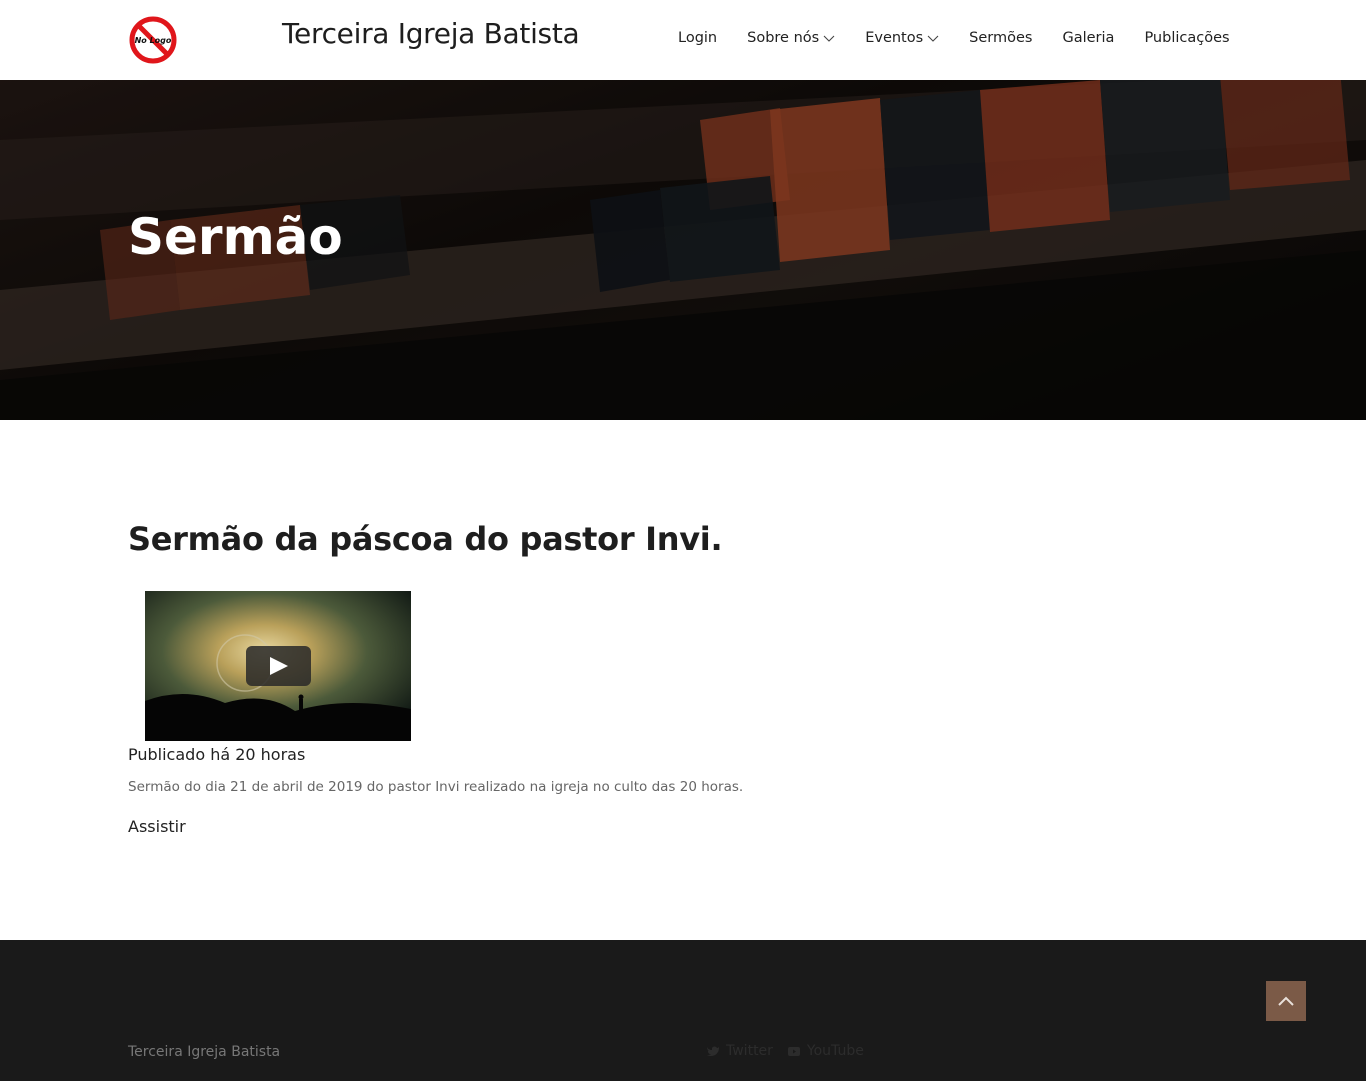  What do you see at coordinates (431, 33) in the screenshot?
I see `site-title: Terceira Igreja Batista` at bounding box center [431, 33].